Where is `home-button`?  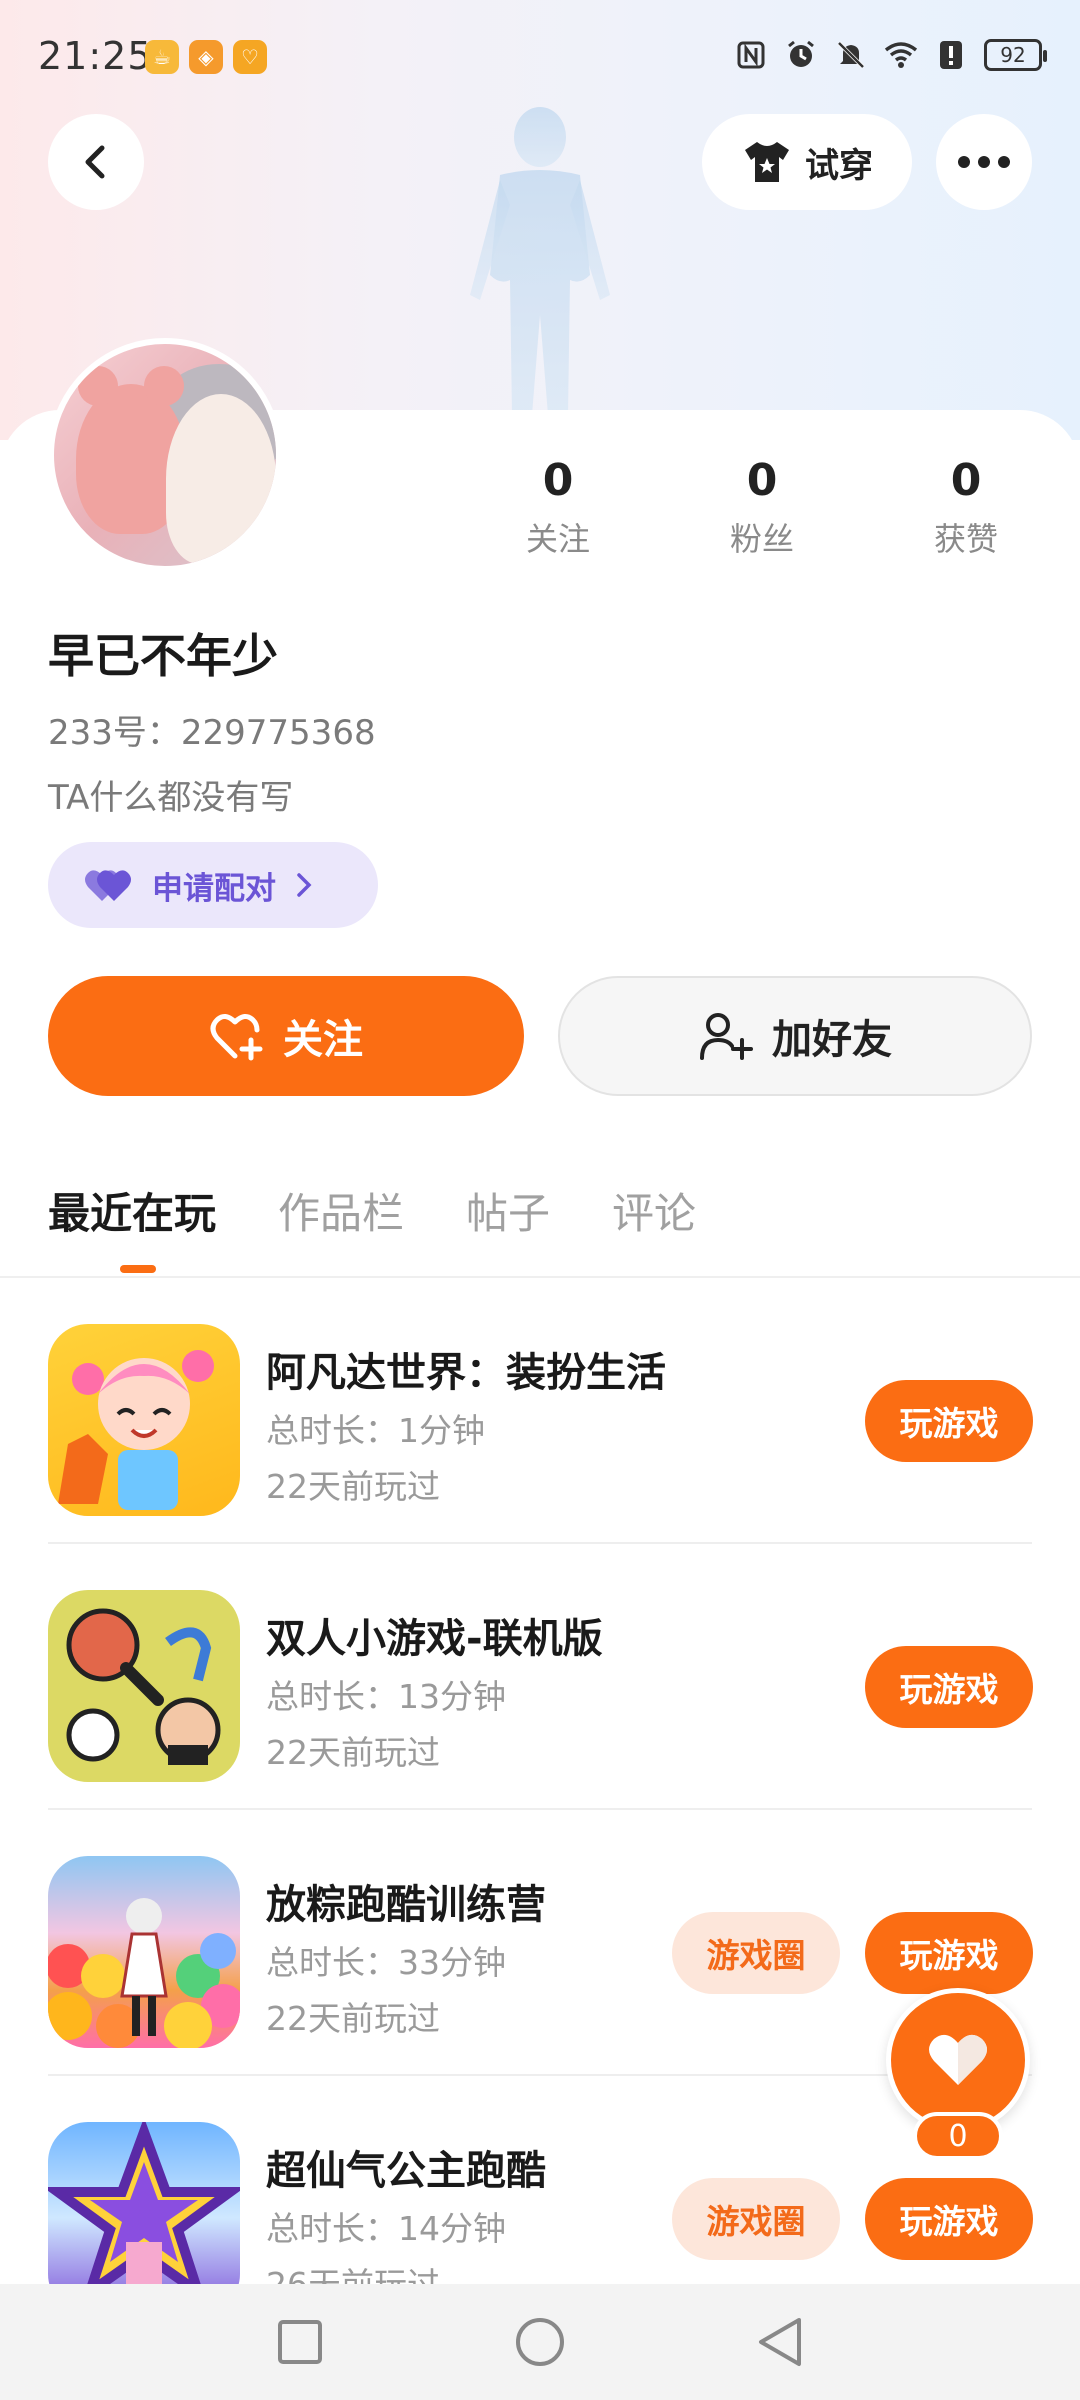 home-button is located at coordinates (540, 2342).